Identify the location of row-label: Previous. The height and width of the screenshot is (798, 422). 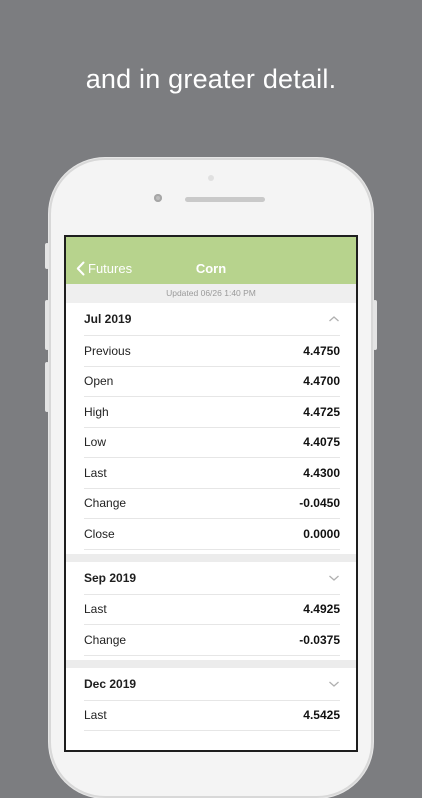
(107, 350).